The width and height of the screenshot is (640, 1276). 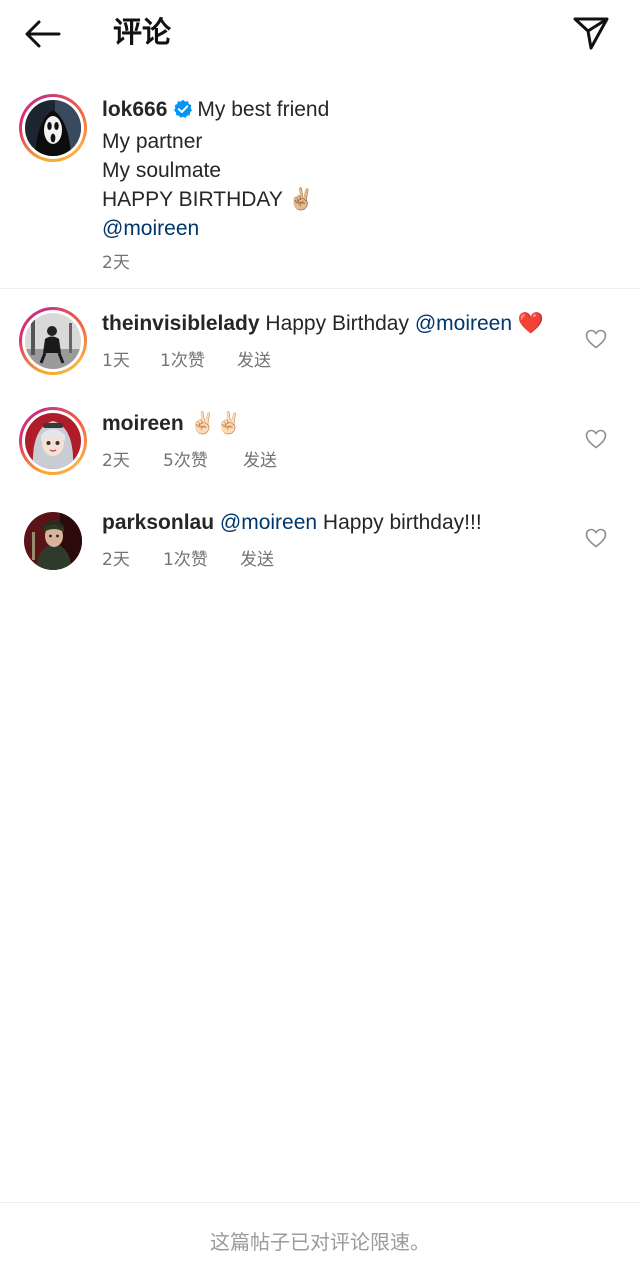 What do you see at coordinates (143, 423) in the screenshot?
I see `comment-username: moireen` at bounding box center [143, 423].